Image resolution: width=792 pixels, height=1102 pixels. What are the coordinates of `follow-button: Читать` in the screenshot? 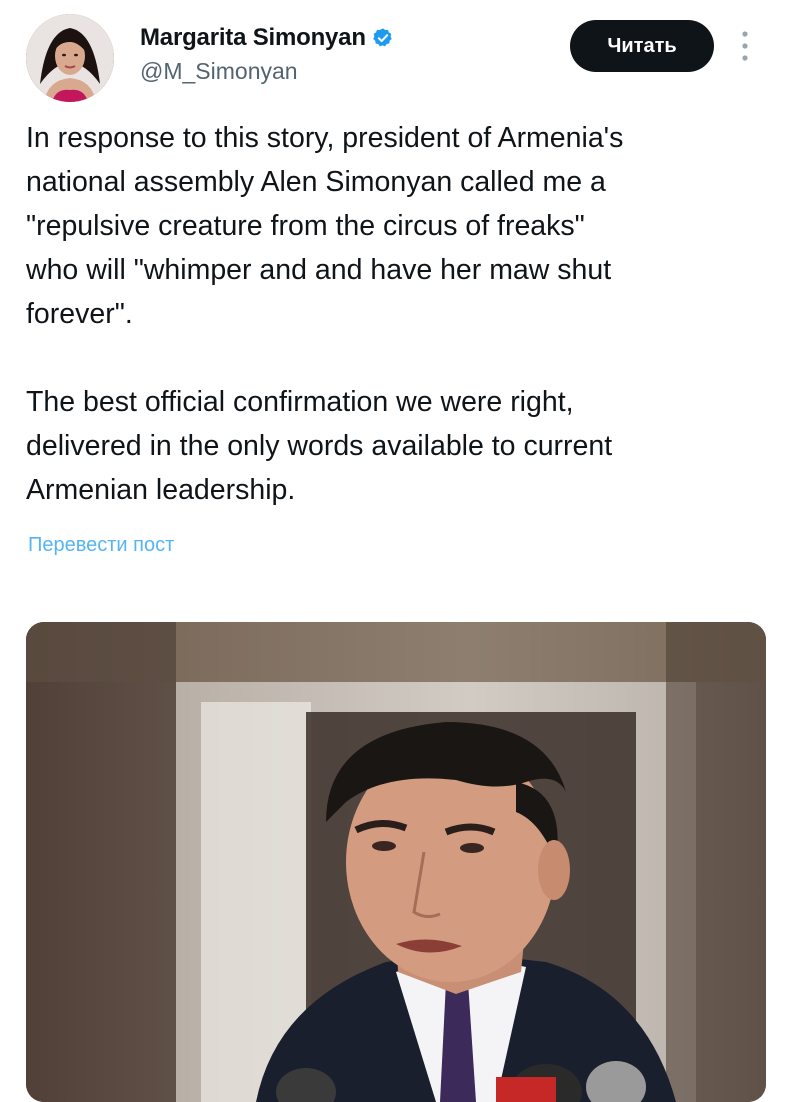 It's located at (642, 46).